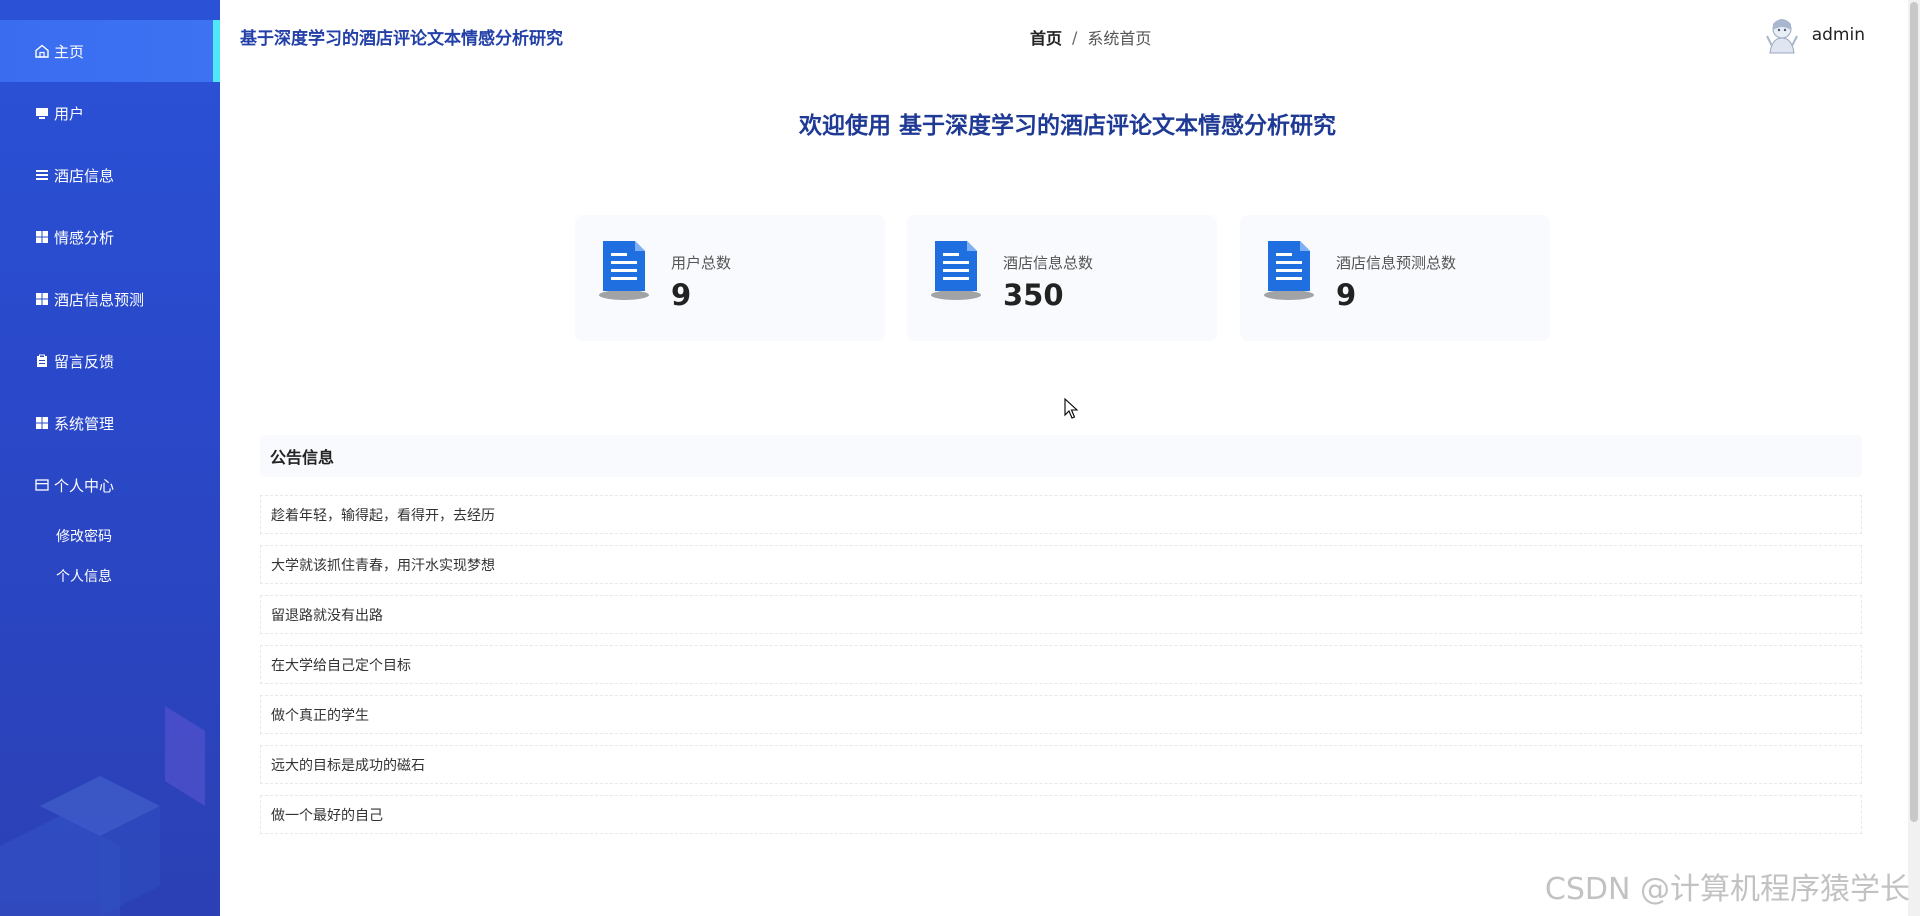 Image resolution: width=1920 pixels, height=916 pixels. Describe the element at coordinates (84, 361) in the screenshot. I see `sidebar-item-label: 留言反馈` at that location.